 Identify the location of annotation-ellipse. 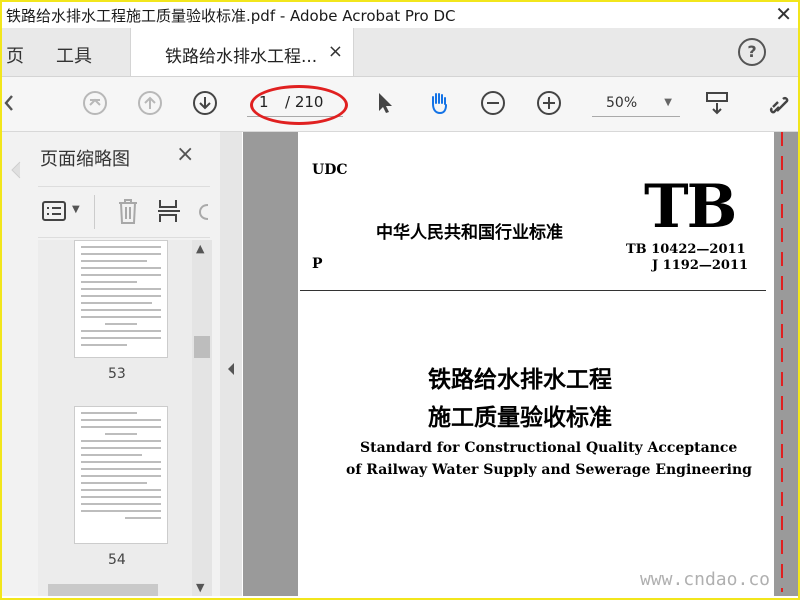
(299, 105).